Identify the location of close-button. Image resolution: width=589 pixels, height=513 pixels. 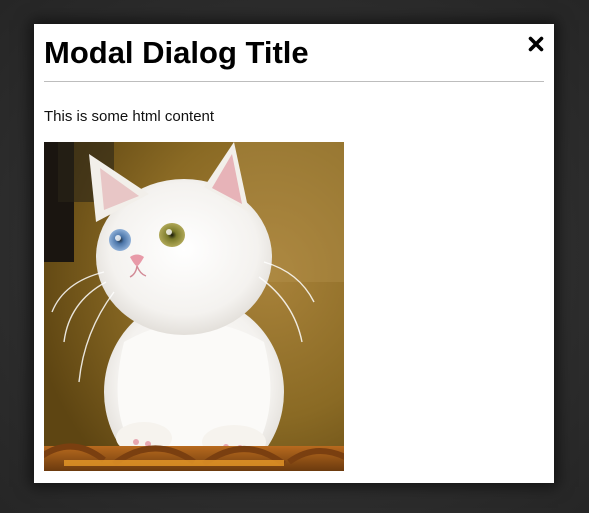
(536, 44).